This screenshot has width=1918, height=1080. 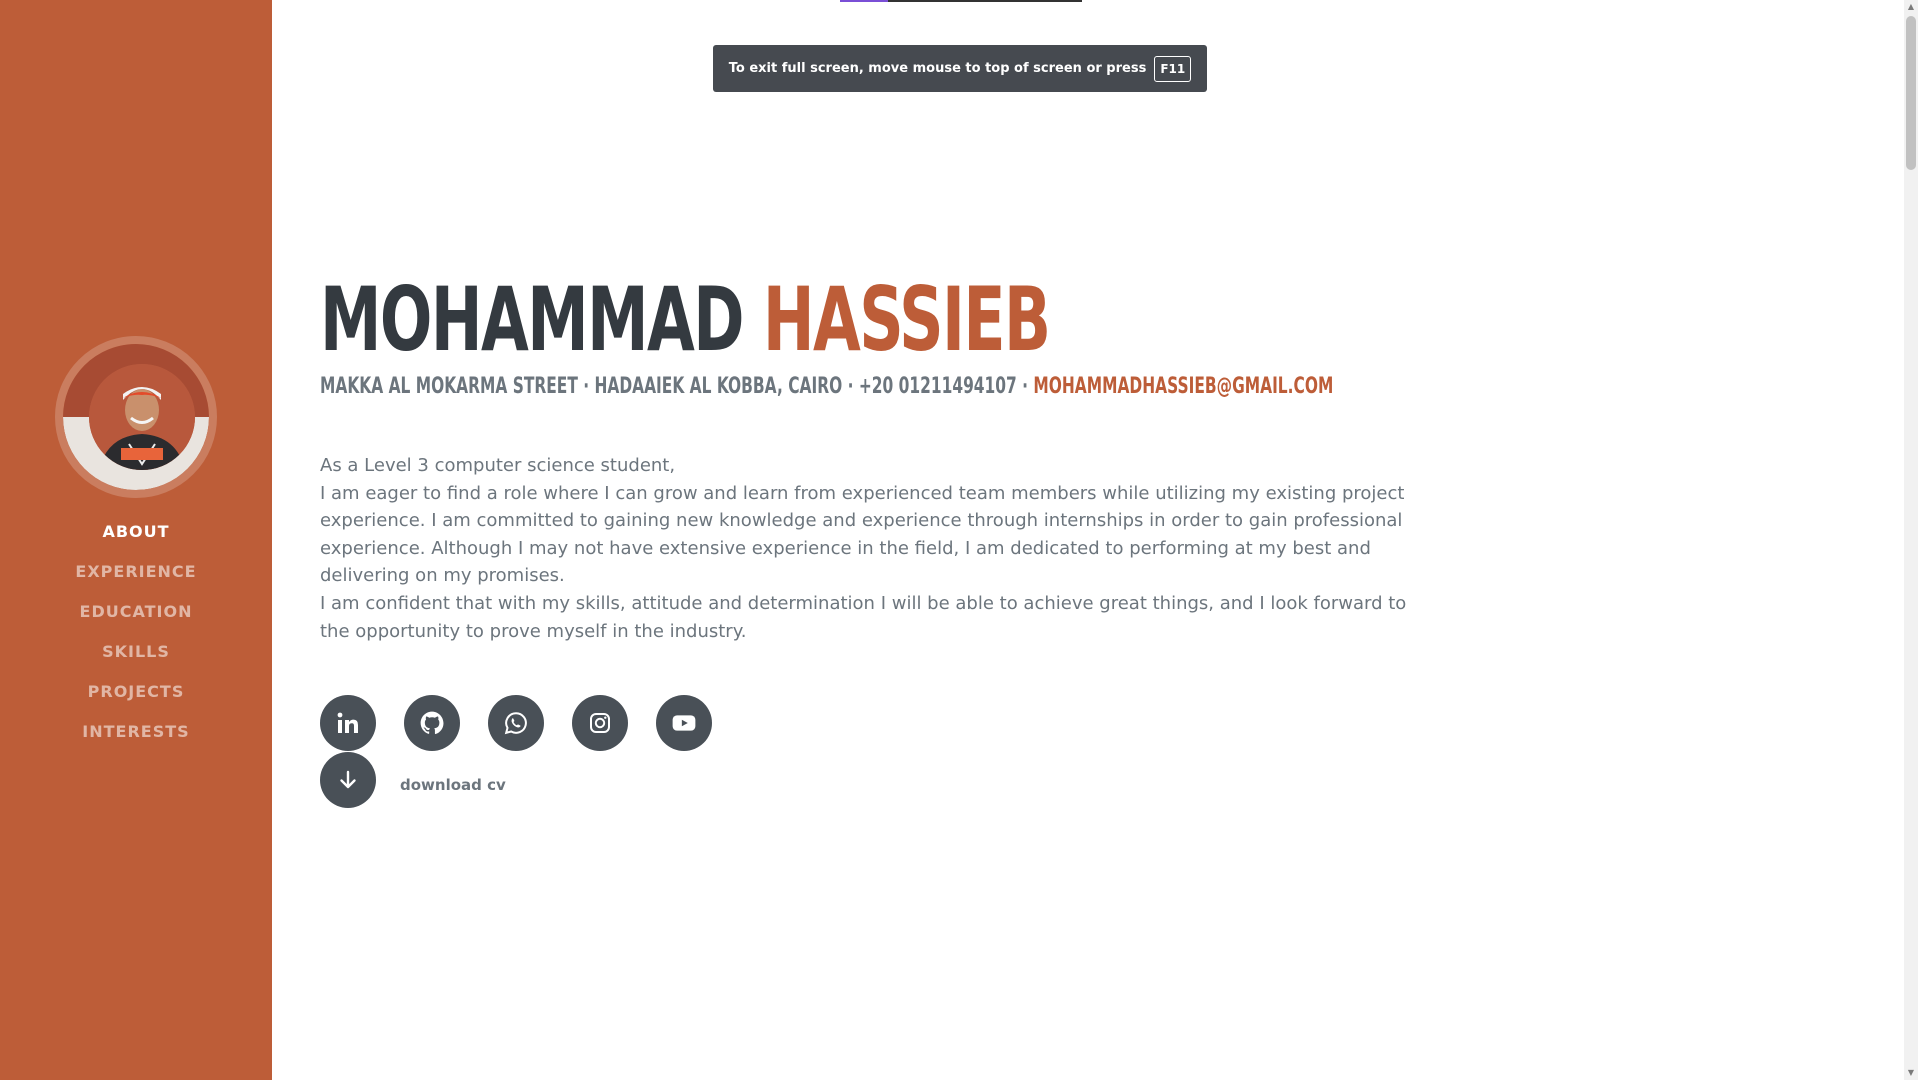 I want to click on youtube-icon, so click(x=684, y=723).